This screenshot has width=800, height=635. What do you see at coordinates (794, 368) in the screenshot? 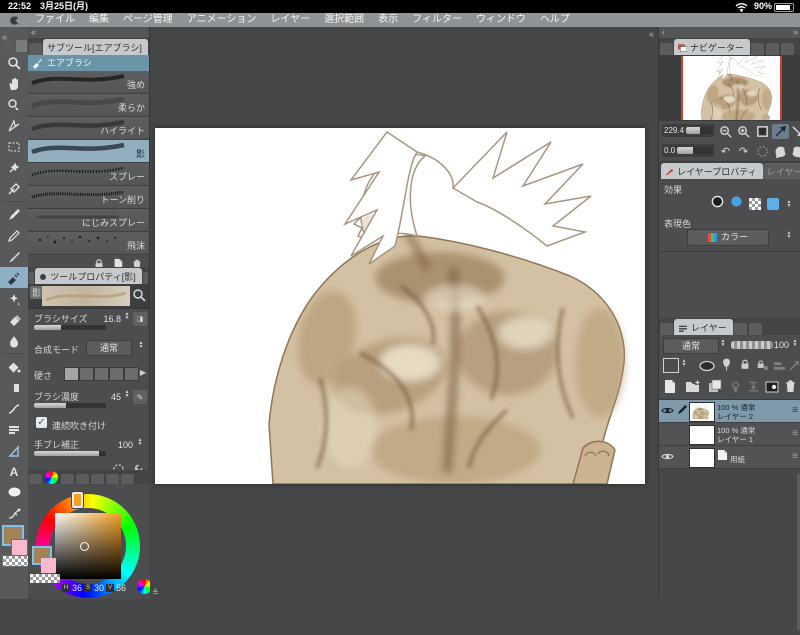
I see `reference-layer-icon` at bounding box center [794, 368].